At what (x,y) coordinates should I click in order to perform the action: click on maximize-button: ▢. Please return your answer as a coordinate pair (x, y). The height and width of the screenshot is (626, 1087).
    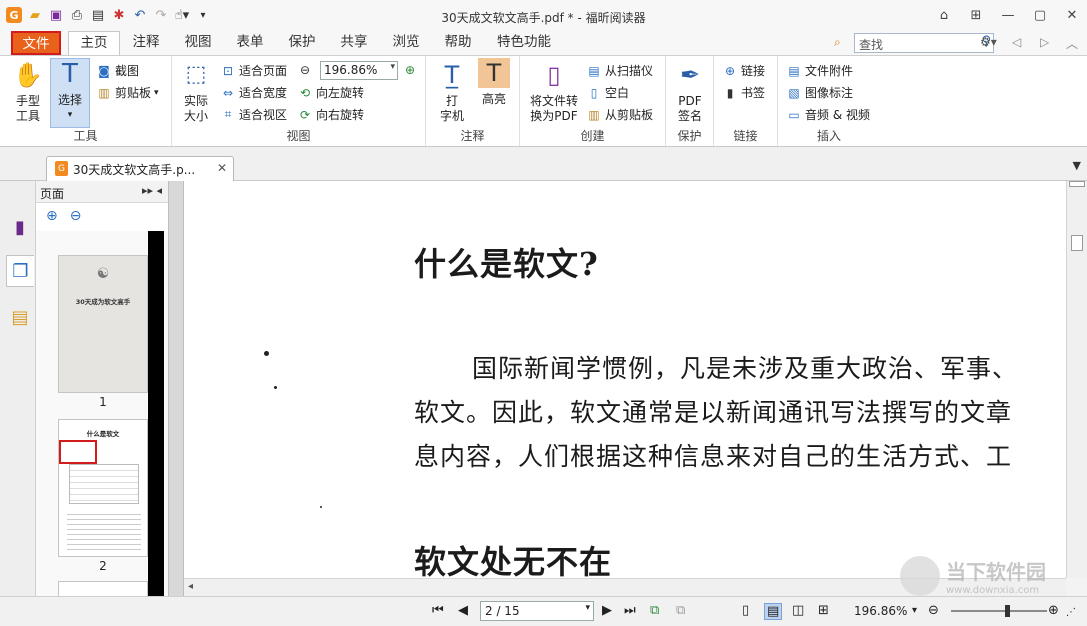
    Looking at the image, I should click on (1040, 15).